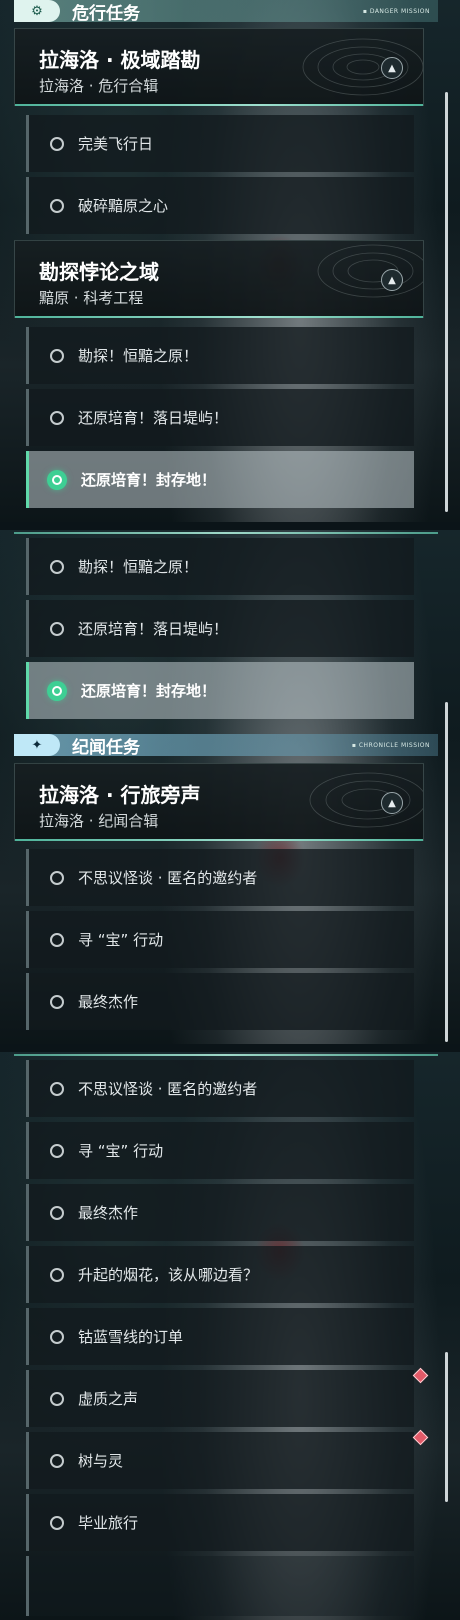  I want to click on gear-icon: ⚙, so click(37, 11).